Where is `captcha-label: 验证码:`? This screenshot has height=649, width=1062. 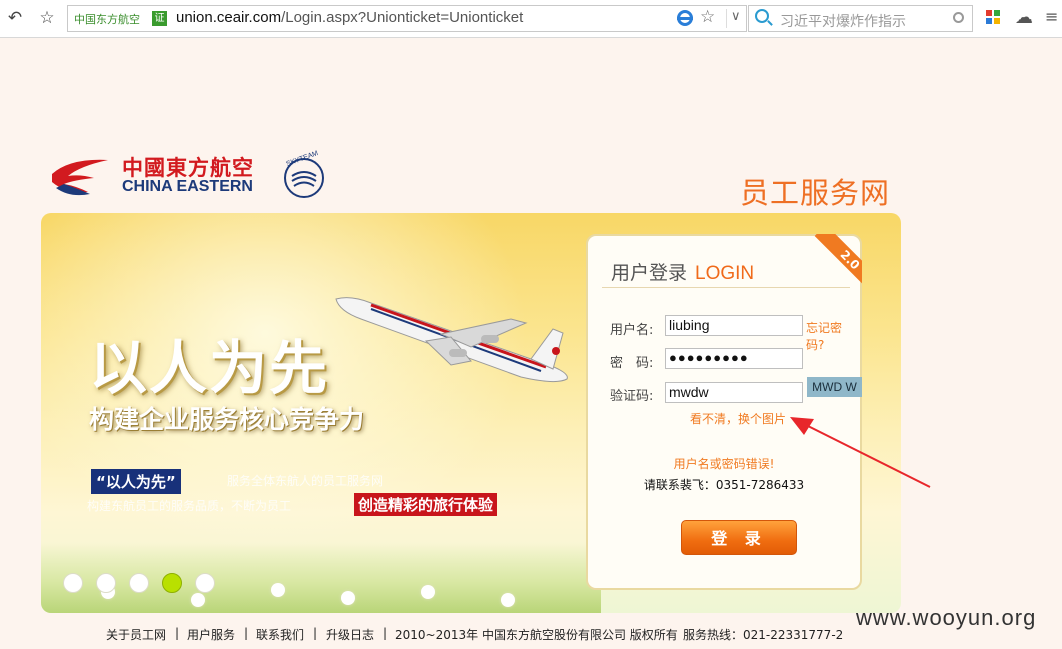
captcha-label: 验证码: is located at coordinates (632, 396).